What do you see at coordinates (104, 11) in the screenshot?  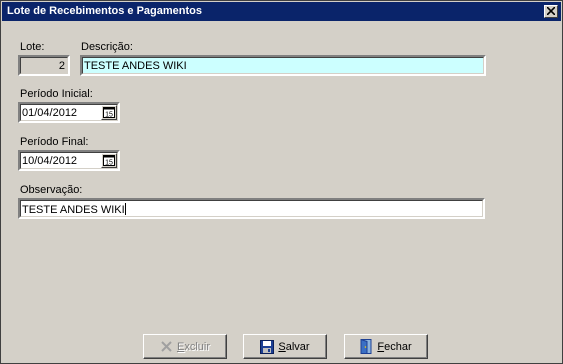 I see `window-title: Lote de Recebimentos e Pagamentos` at bounding box center [104, 11].